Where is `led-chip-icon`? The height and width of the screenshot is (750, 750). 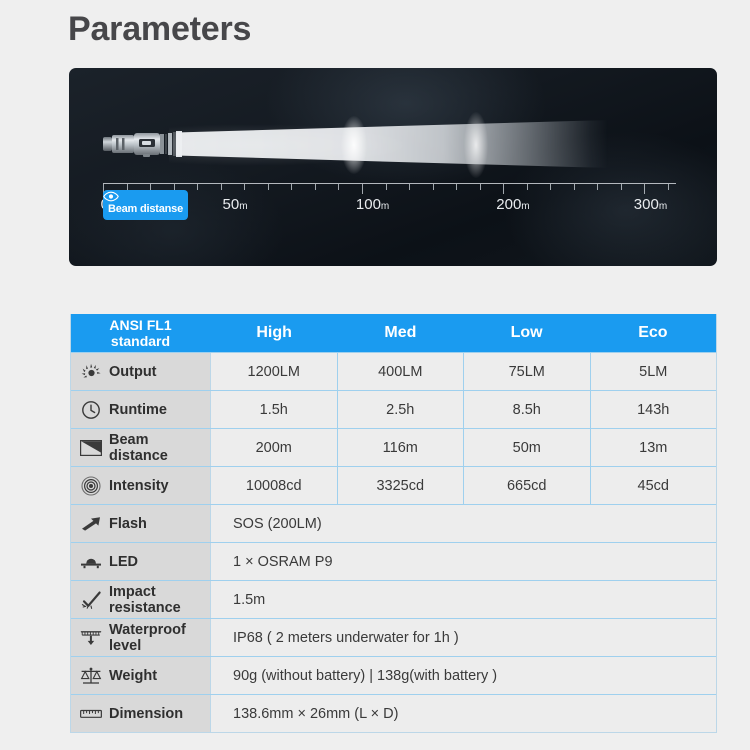
led-chip-icon is located at coordinates (91, 562).